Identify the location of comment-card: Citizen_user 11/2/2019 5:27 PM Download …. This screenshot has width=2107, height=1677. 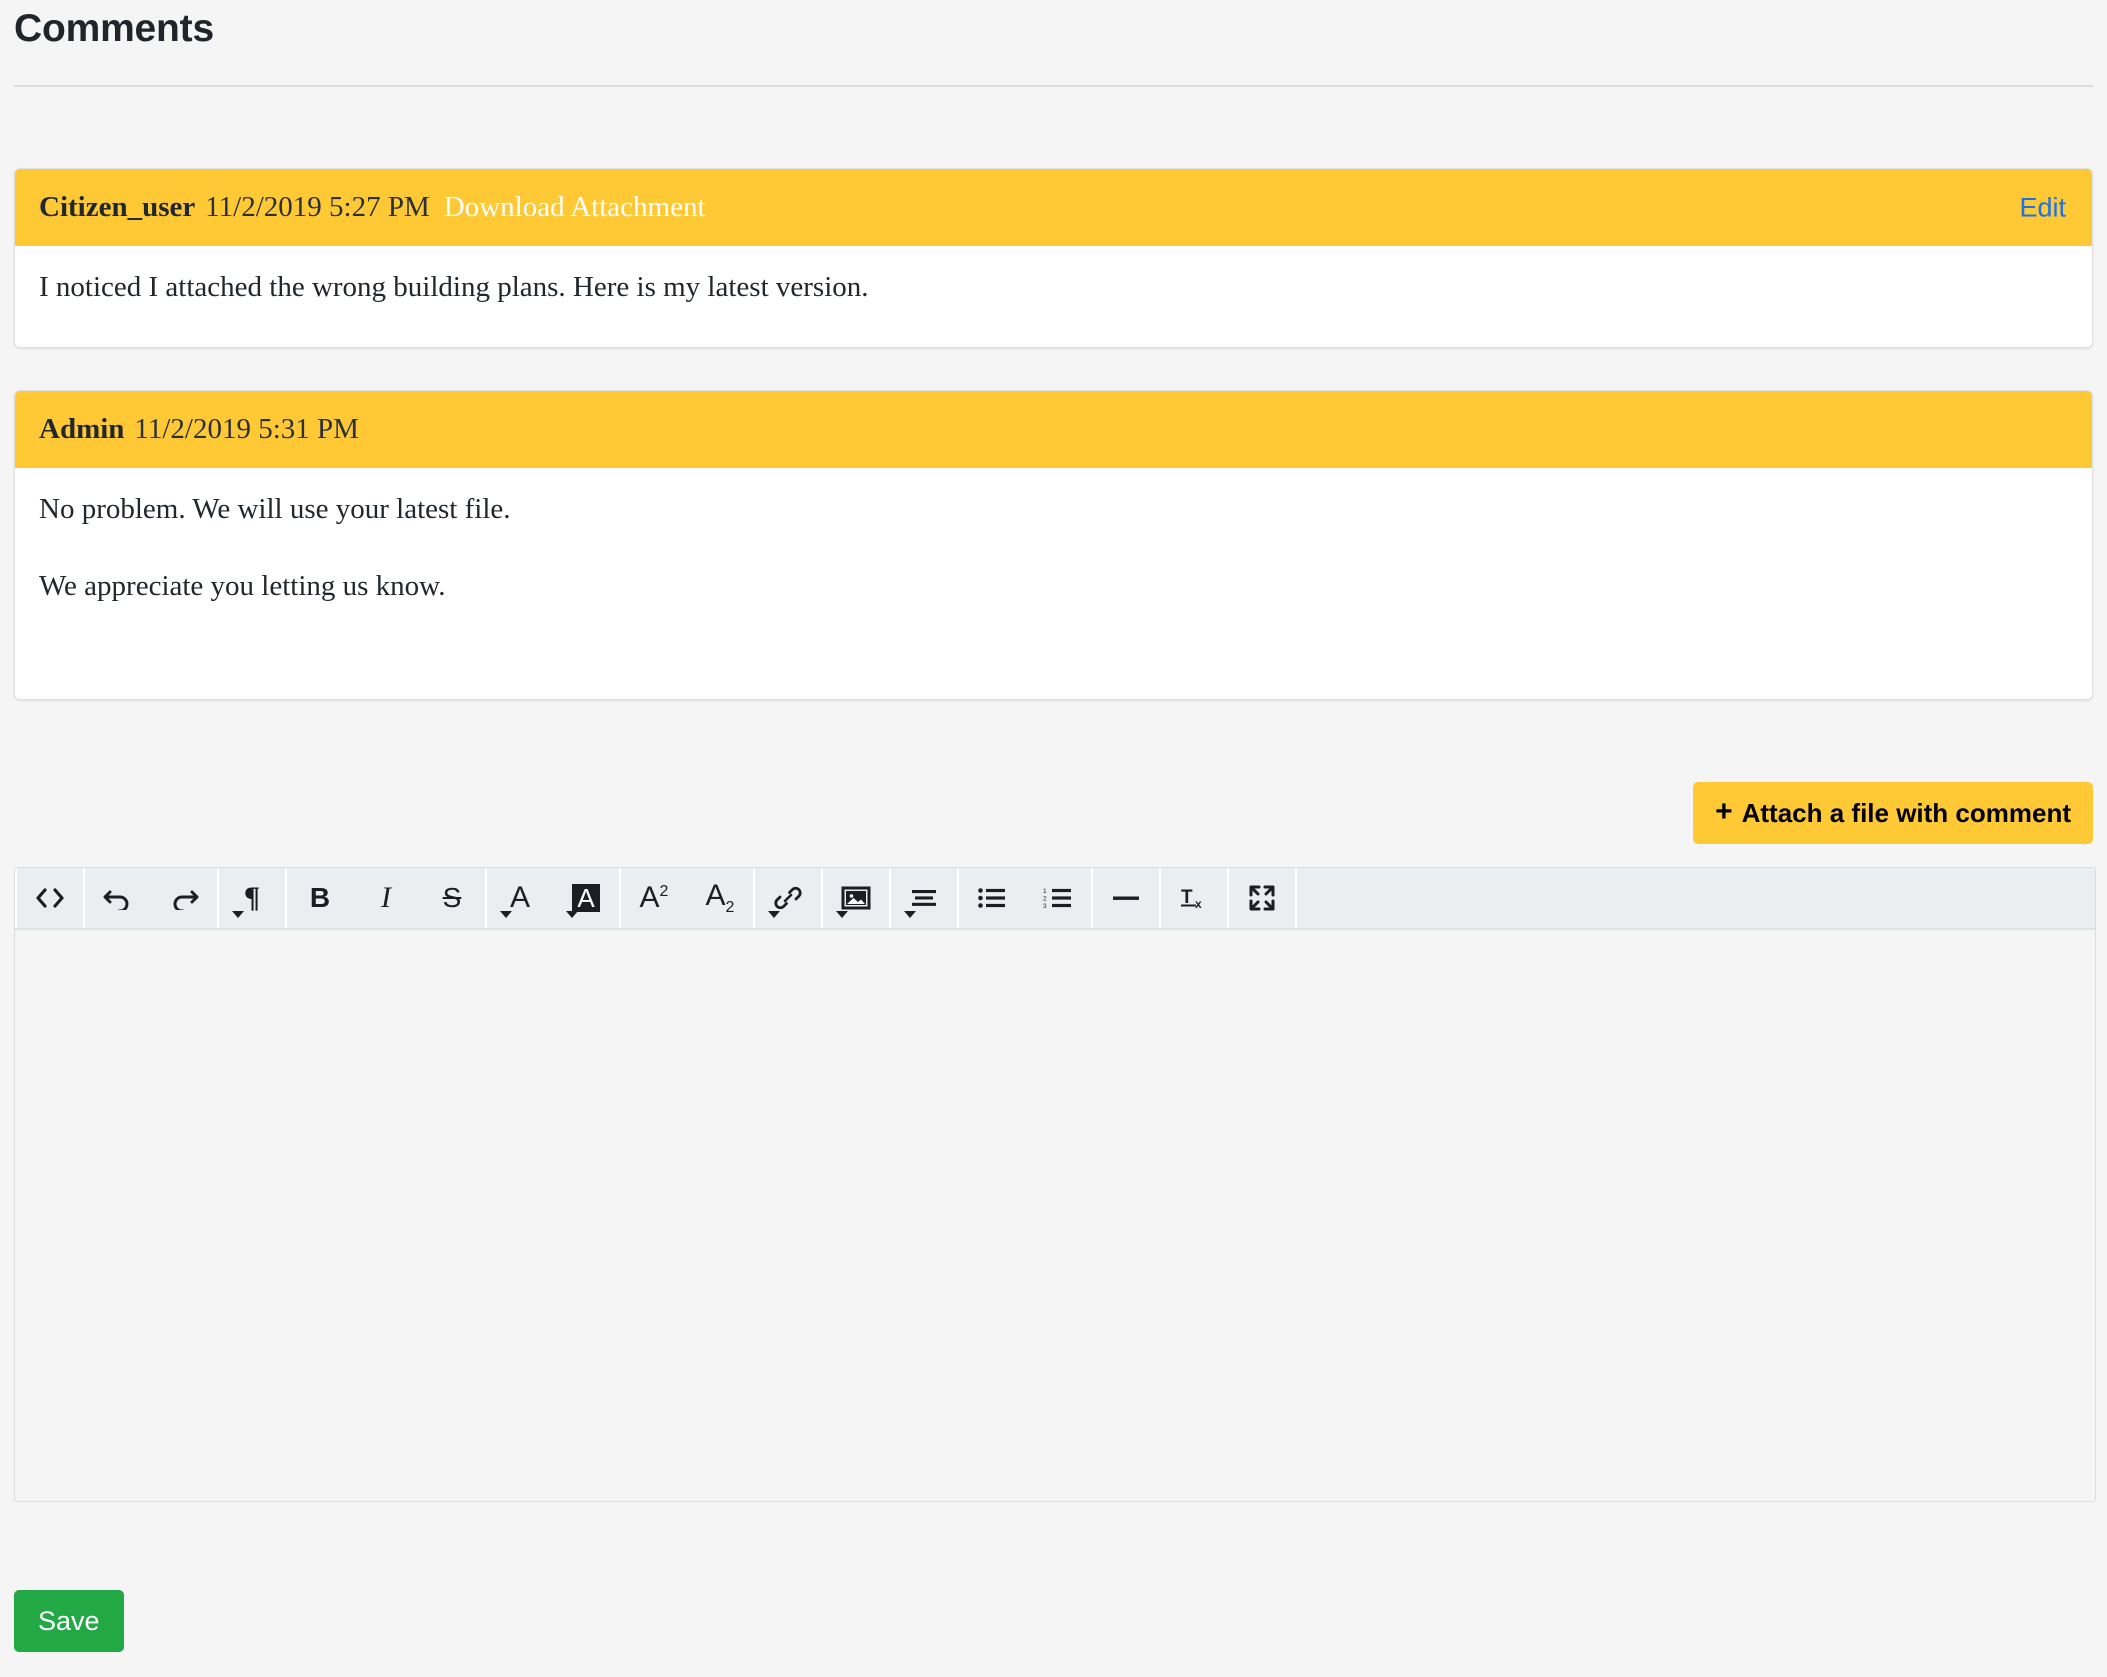
(1053, 258).